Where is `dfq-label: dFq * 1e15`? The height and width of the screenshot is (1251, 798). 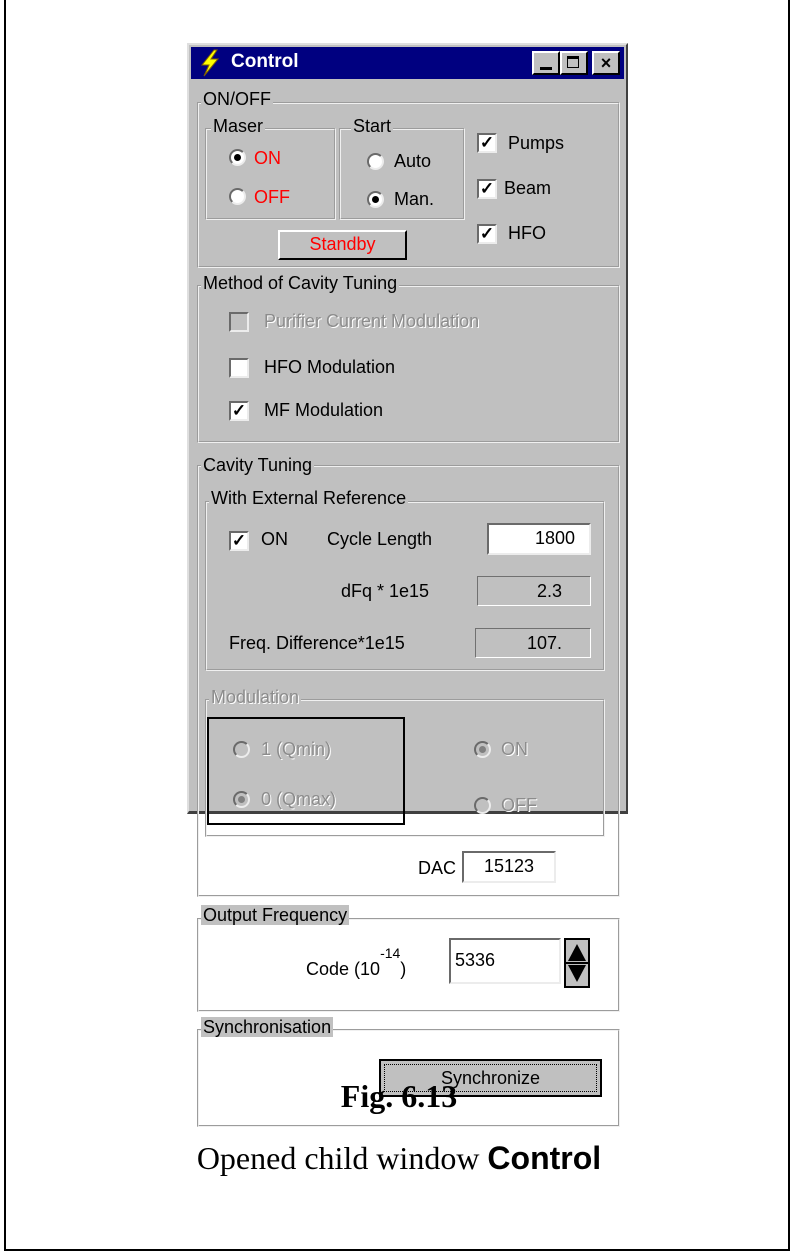 dfq-label: dFq * 1e15 is located at coordinates (385, 591).